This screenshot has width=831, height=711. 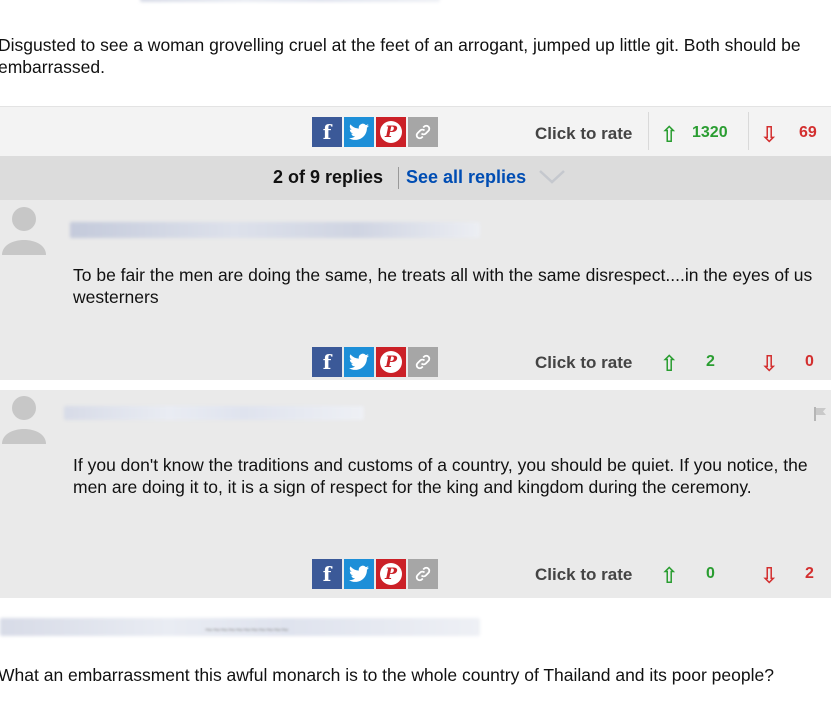 What do you see at coordinates (710, 361) in the screenshot?
I see `upvote-count: 2` at bounding box center [710, 361].